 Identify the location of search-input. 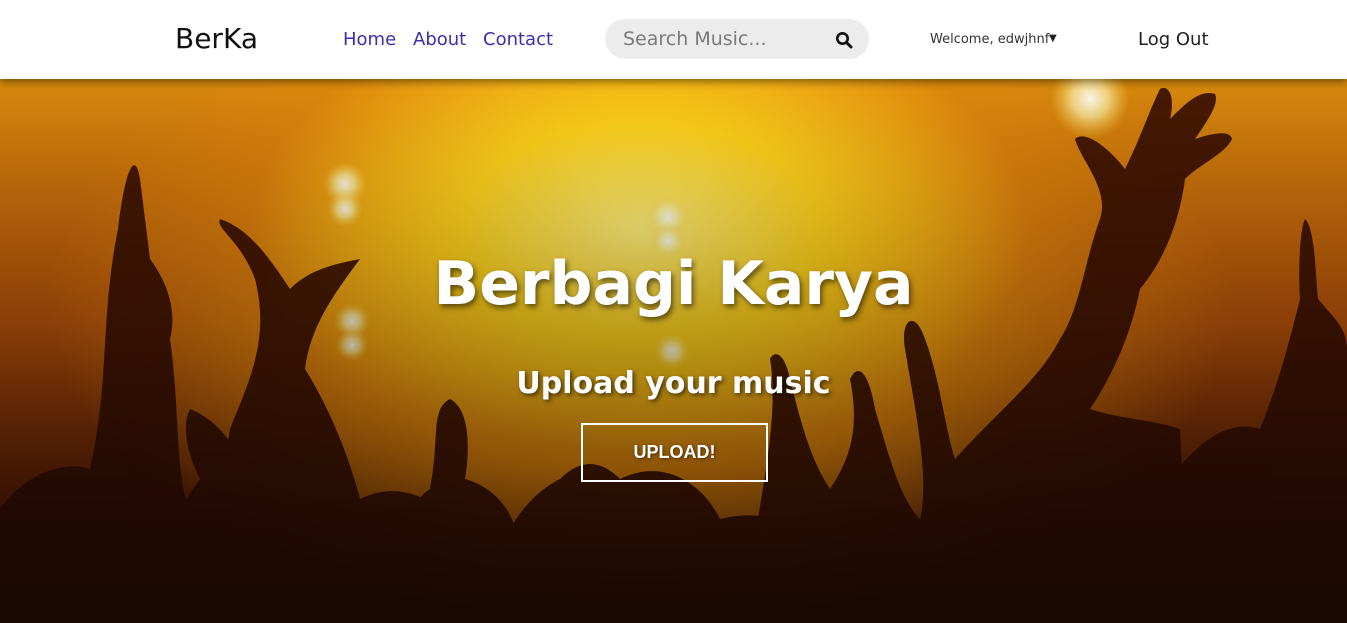
(723, 39).